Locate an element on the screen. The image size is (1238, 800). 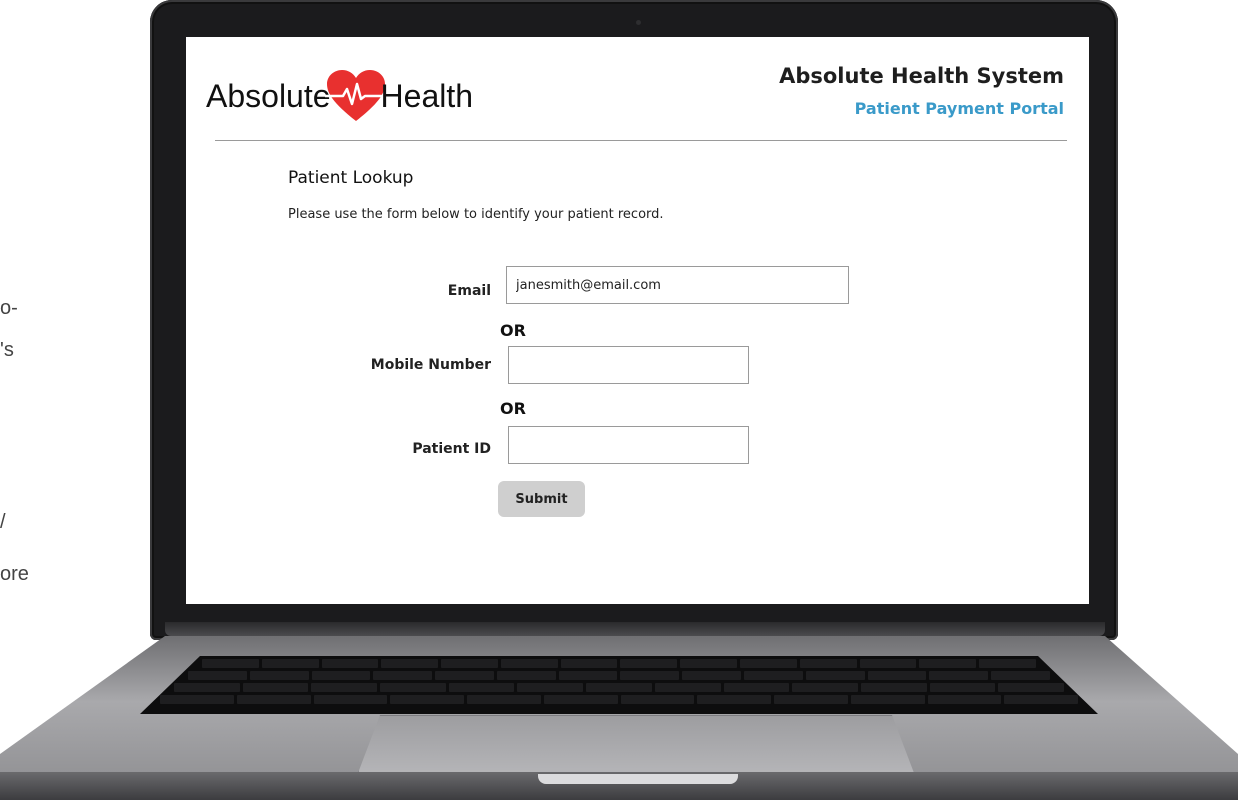
heart-pulse-icon is located at coordinates (355, 95).